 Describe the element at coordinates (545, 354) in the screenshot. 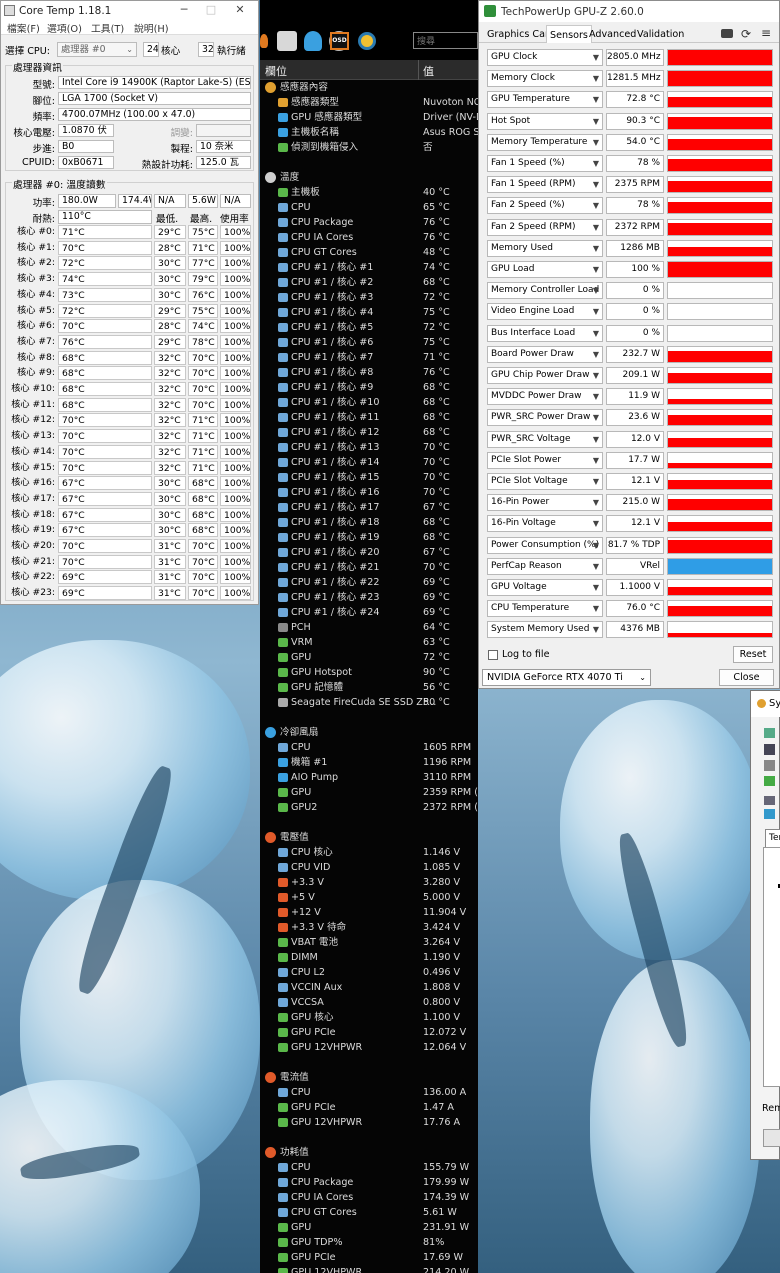

I see `gpu-sensor-name-dropdown: Board Power Draw ▼` at that location.